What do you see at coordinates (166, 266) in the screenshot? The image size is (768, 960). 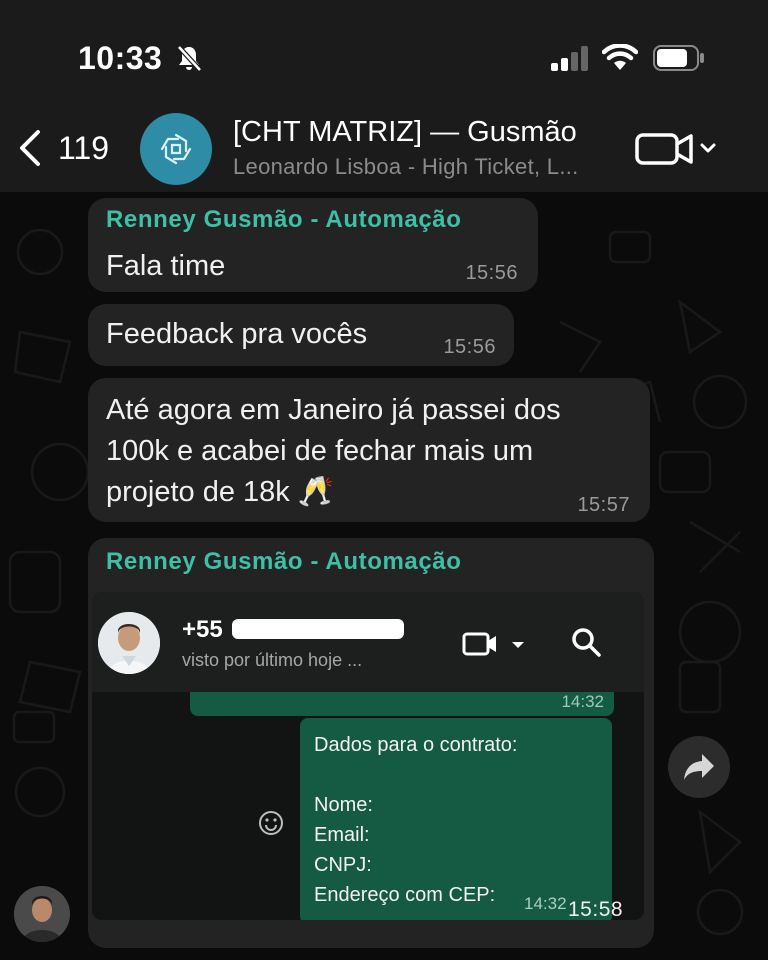 I see `message-text: Fala time` at bounding box center [166, 266].